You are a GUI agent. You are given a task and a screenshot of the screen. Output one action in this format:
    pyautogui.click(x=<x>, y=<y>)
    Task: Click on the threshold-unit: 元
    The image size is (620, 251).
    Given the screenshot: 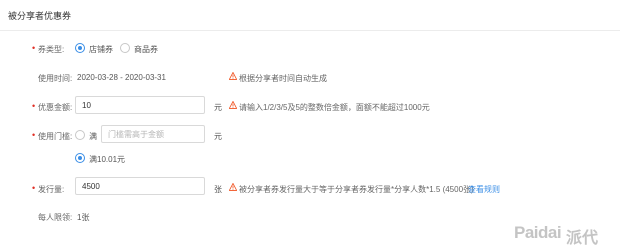 What is the action you would take?
    pyautogui.click(x=218, y=136)
    